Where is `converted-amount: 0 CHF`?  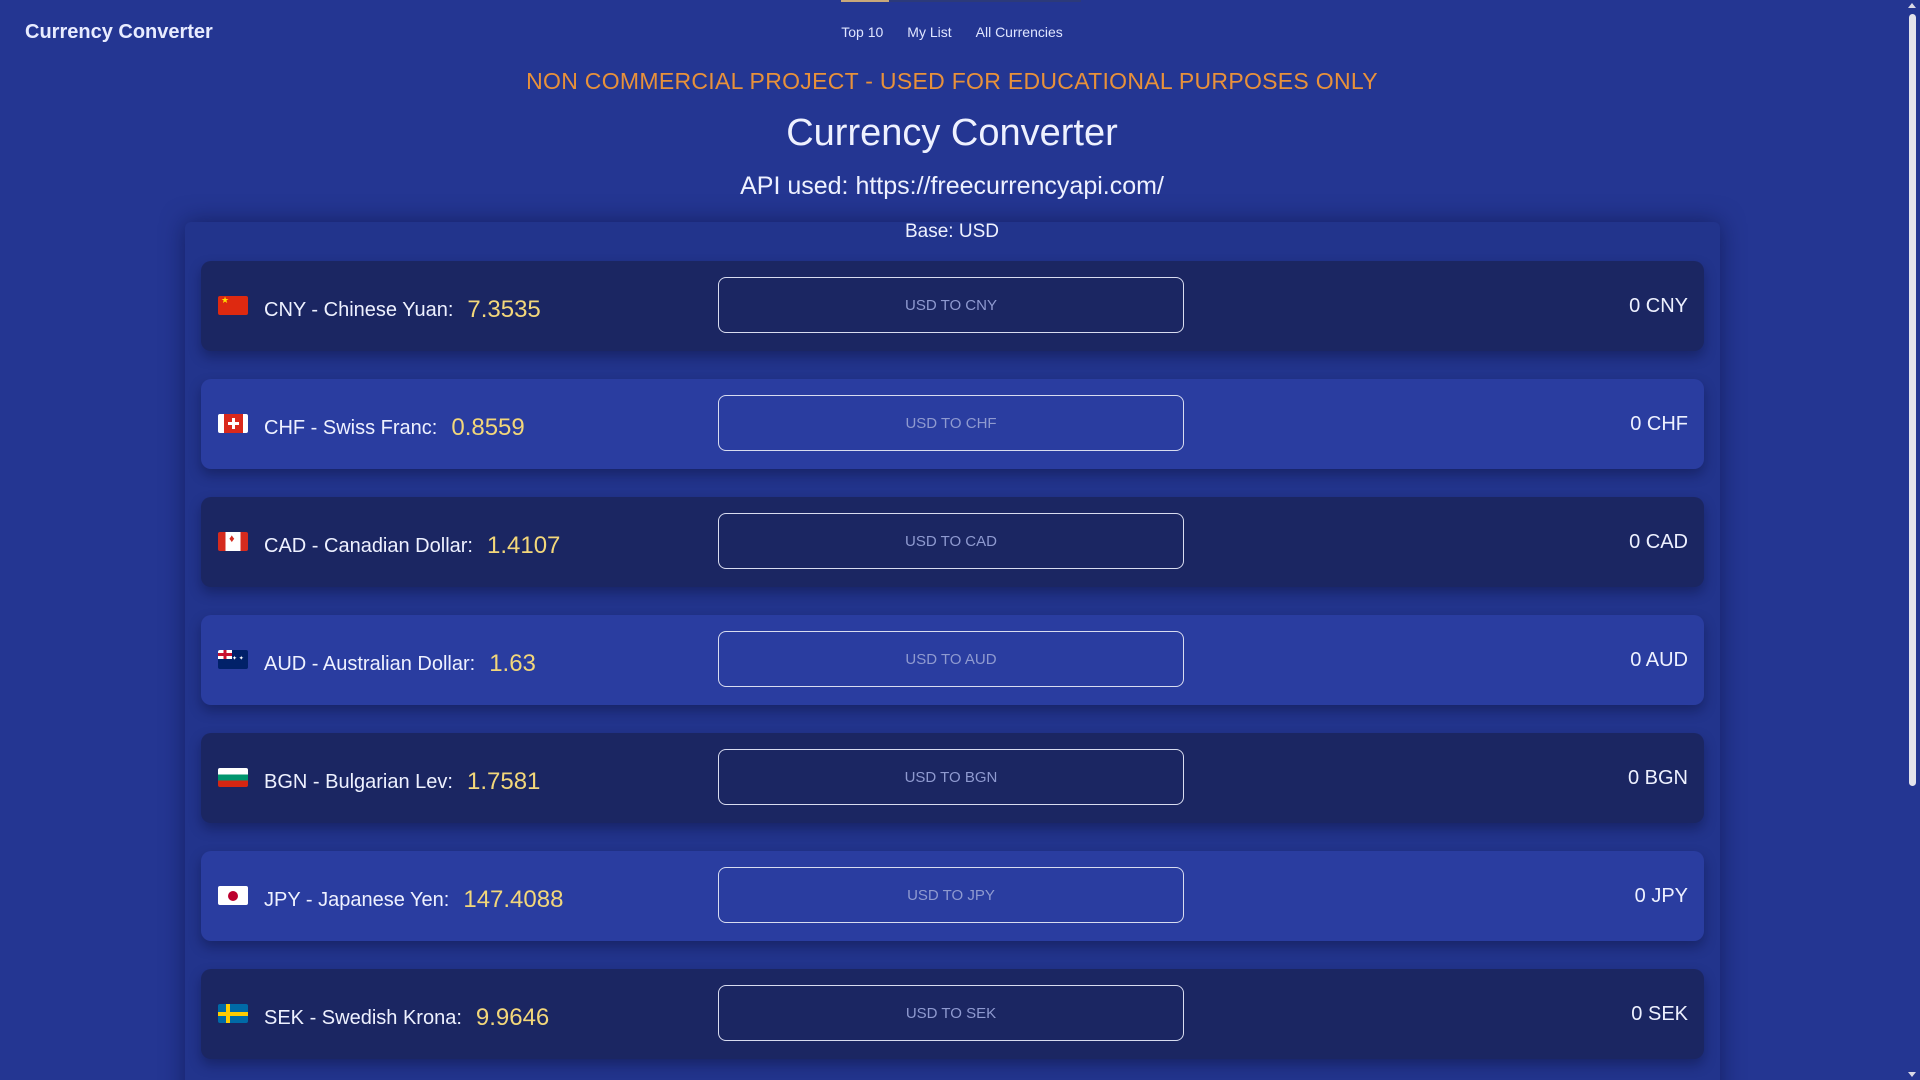 converted-amount: 0 CHF is located at coordinates (1659, 424).